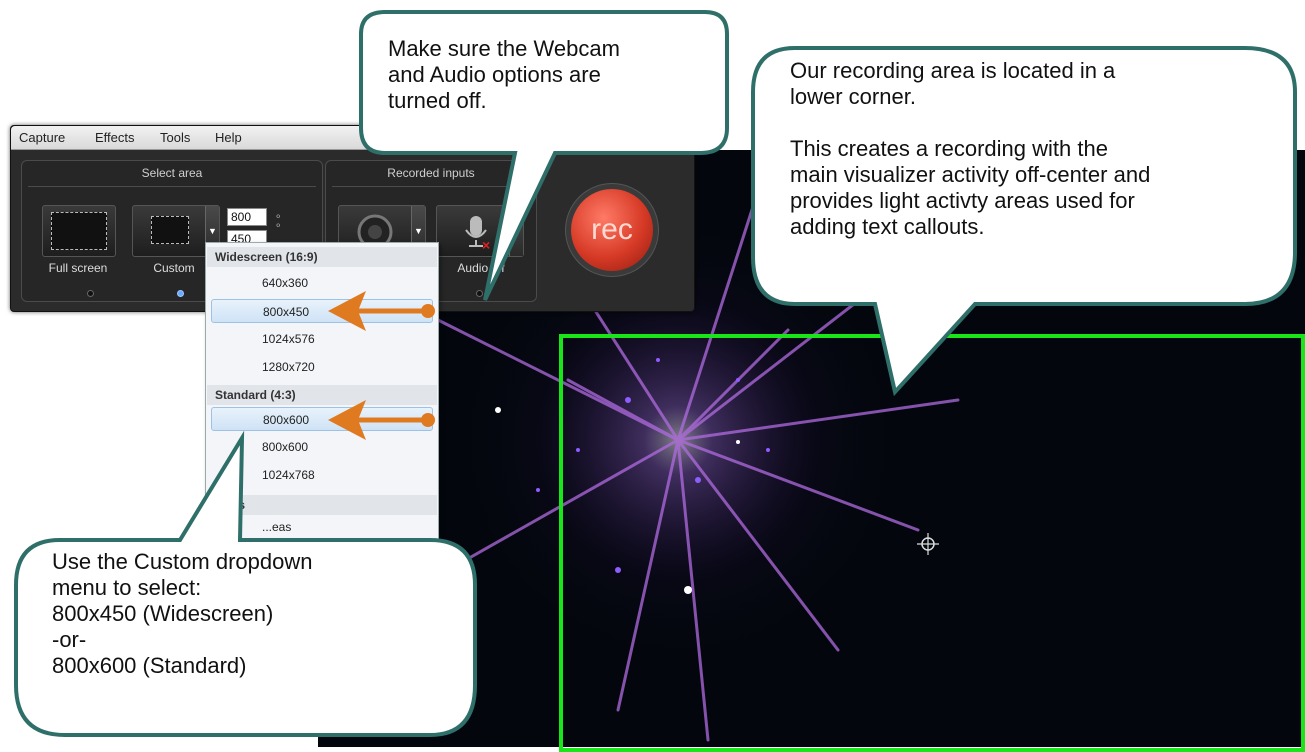 The width and height of the screenshot is (1305, 752). I want to click on crosshair-icon, so click(928, 544).